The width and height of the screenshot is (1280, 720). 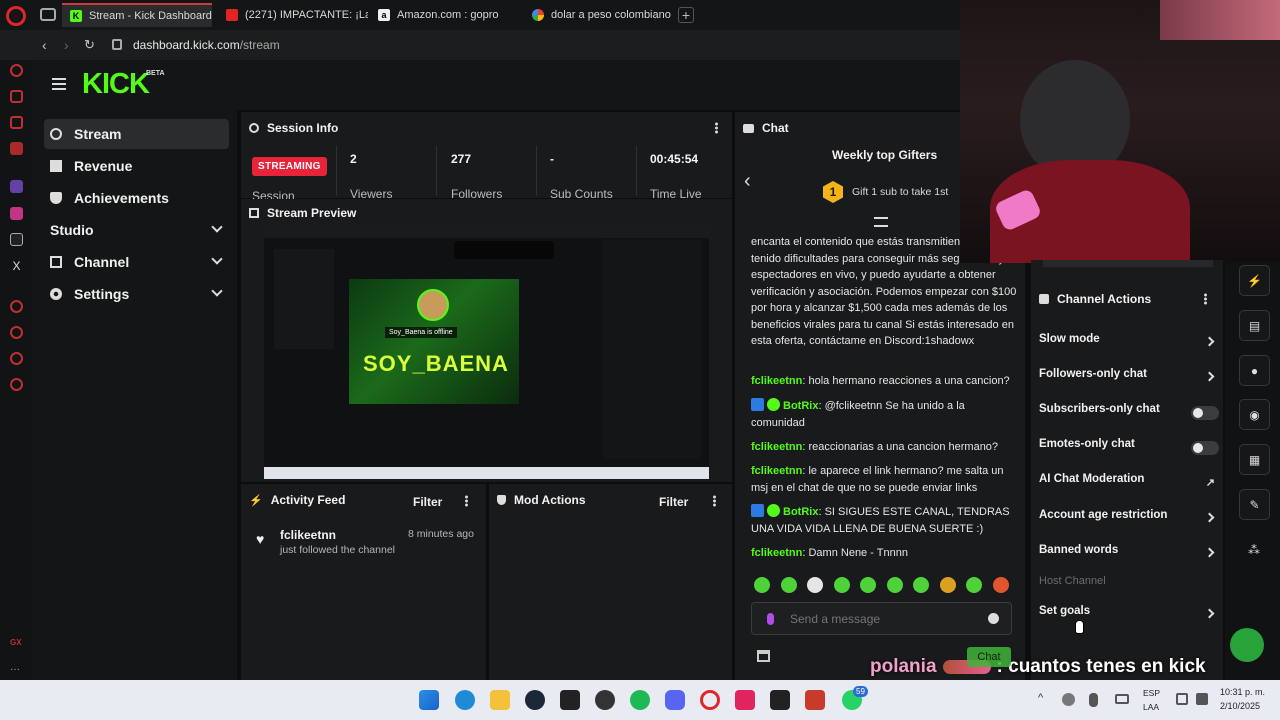 I want to click on microphone-tray-icon, so click(x=1093, y=700).